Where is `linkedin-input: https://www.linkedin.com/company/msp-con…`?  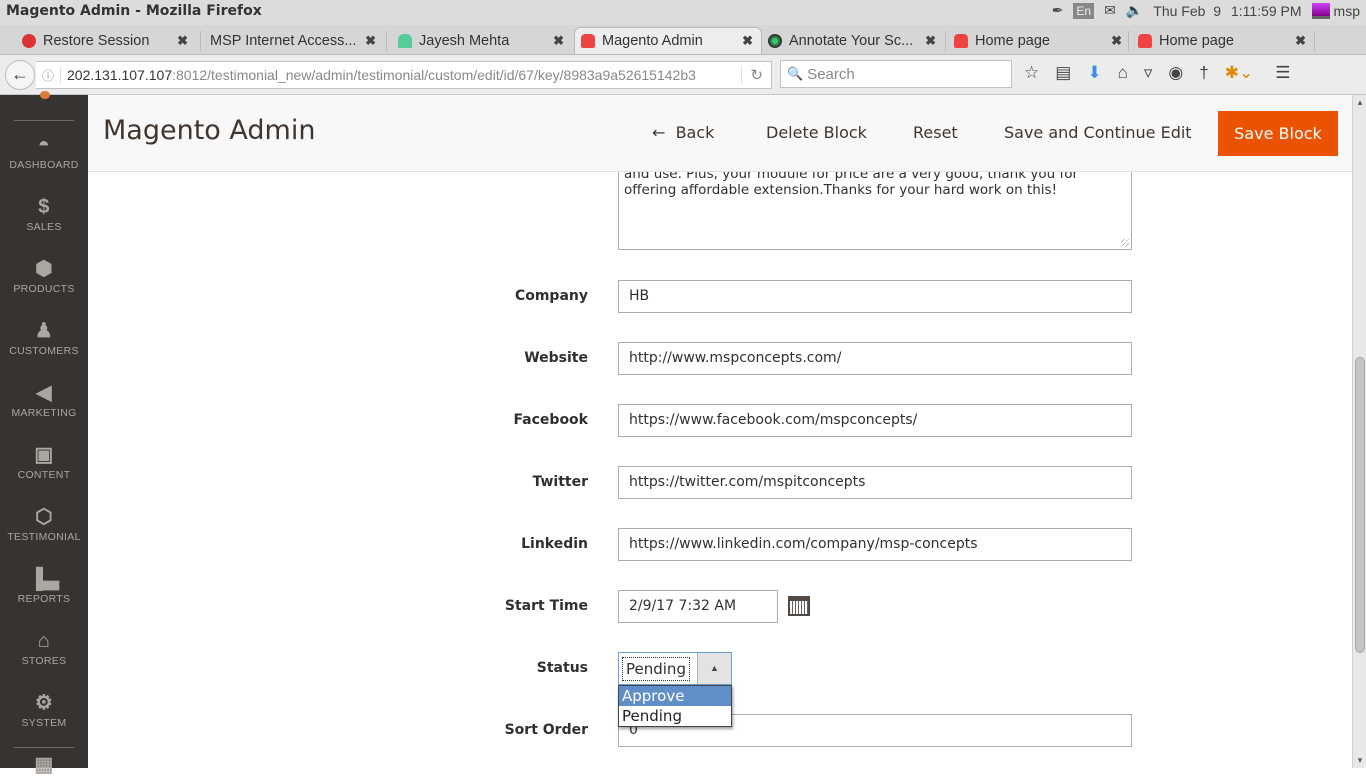
linkedin-input: https://www.linkedin.com/company/msp-con… is located at coordinates (875, 544).